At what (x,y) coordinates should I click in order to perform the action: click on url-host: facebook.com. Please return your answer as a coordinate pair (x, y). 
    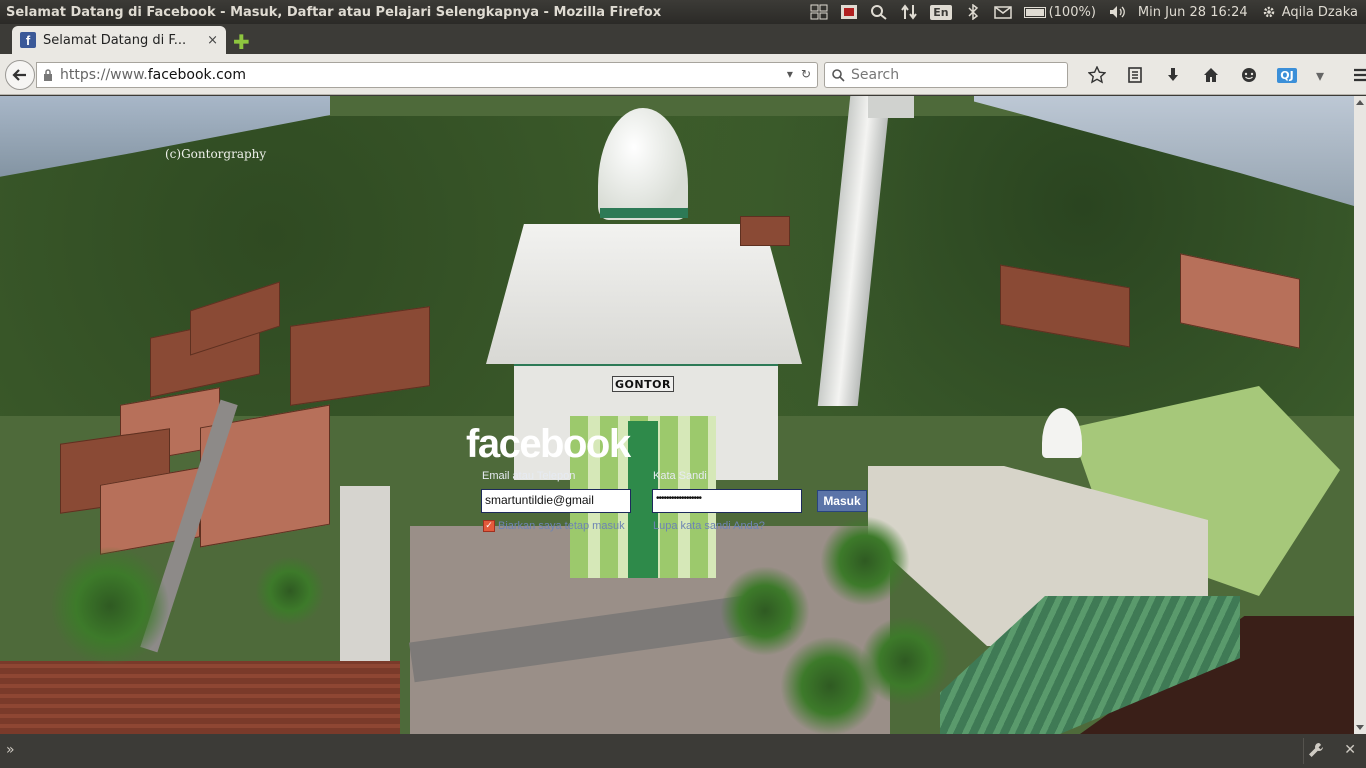
    Looking at the image, I should click on (196, 75).